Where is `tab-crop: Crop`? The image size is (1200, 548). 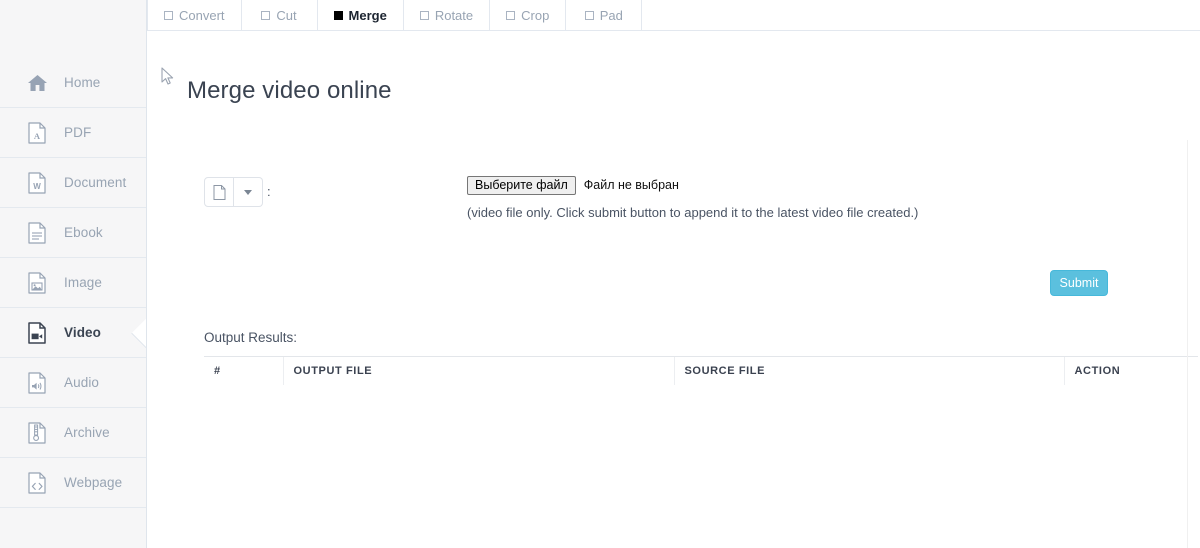
tab-crop: Crop is located at coordinates (528, 15).